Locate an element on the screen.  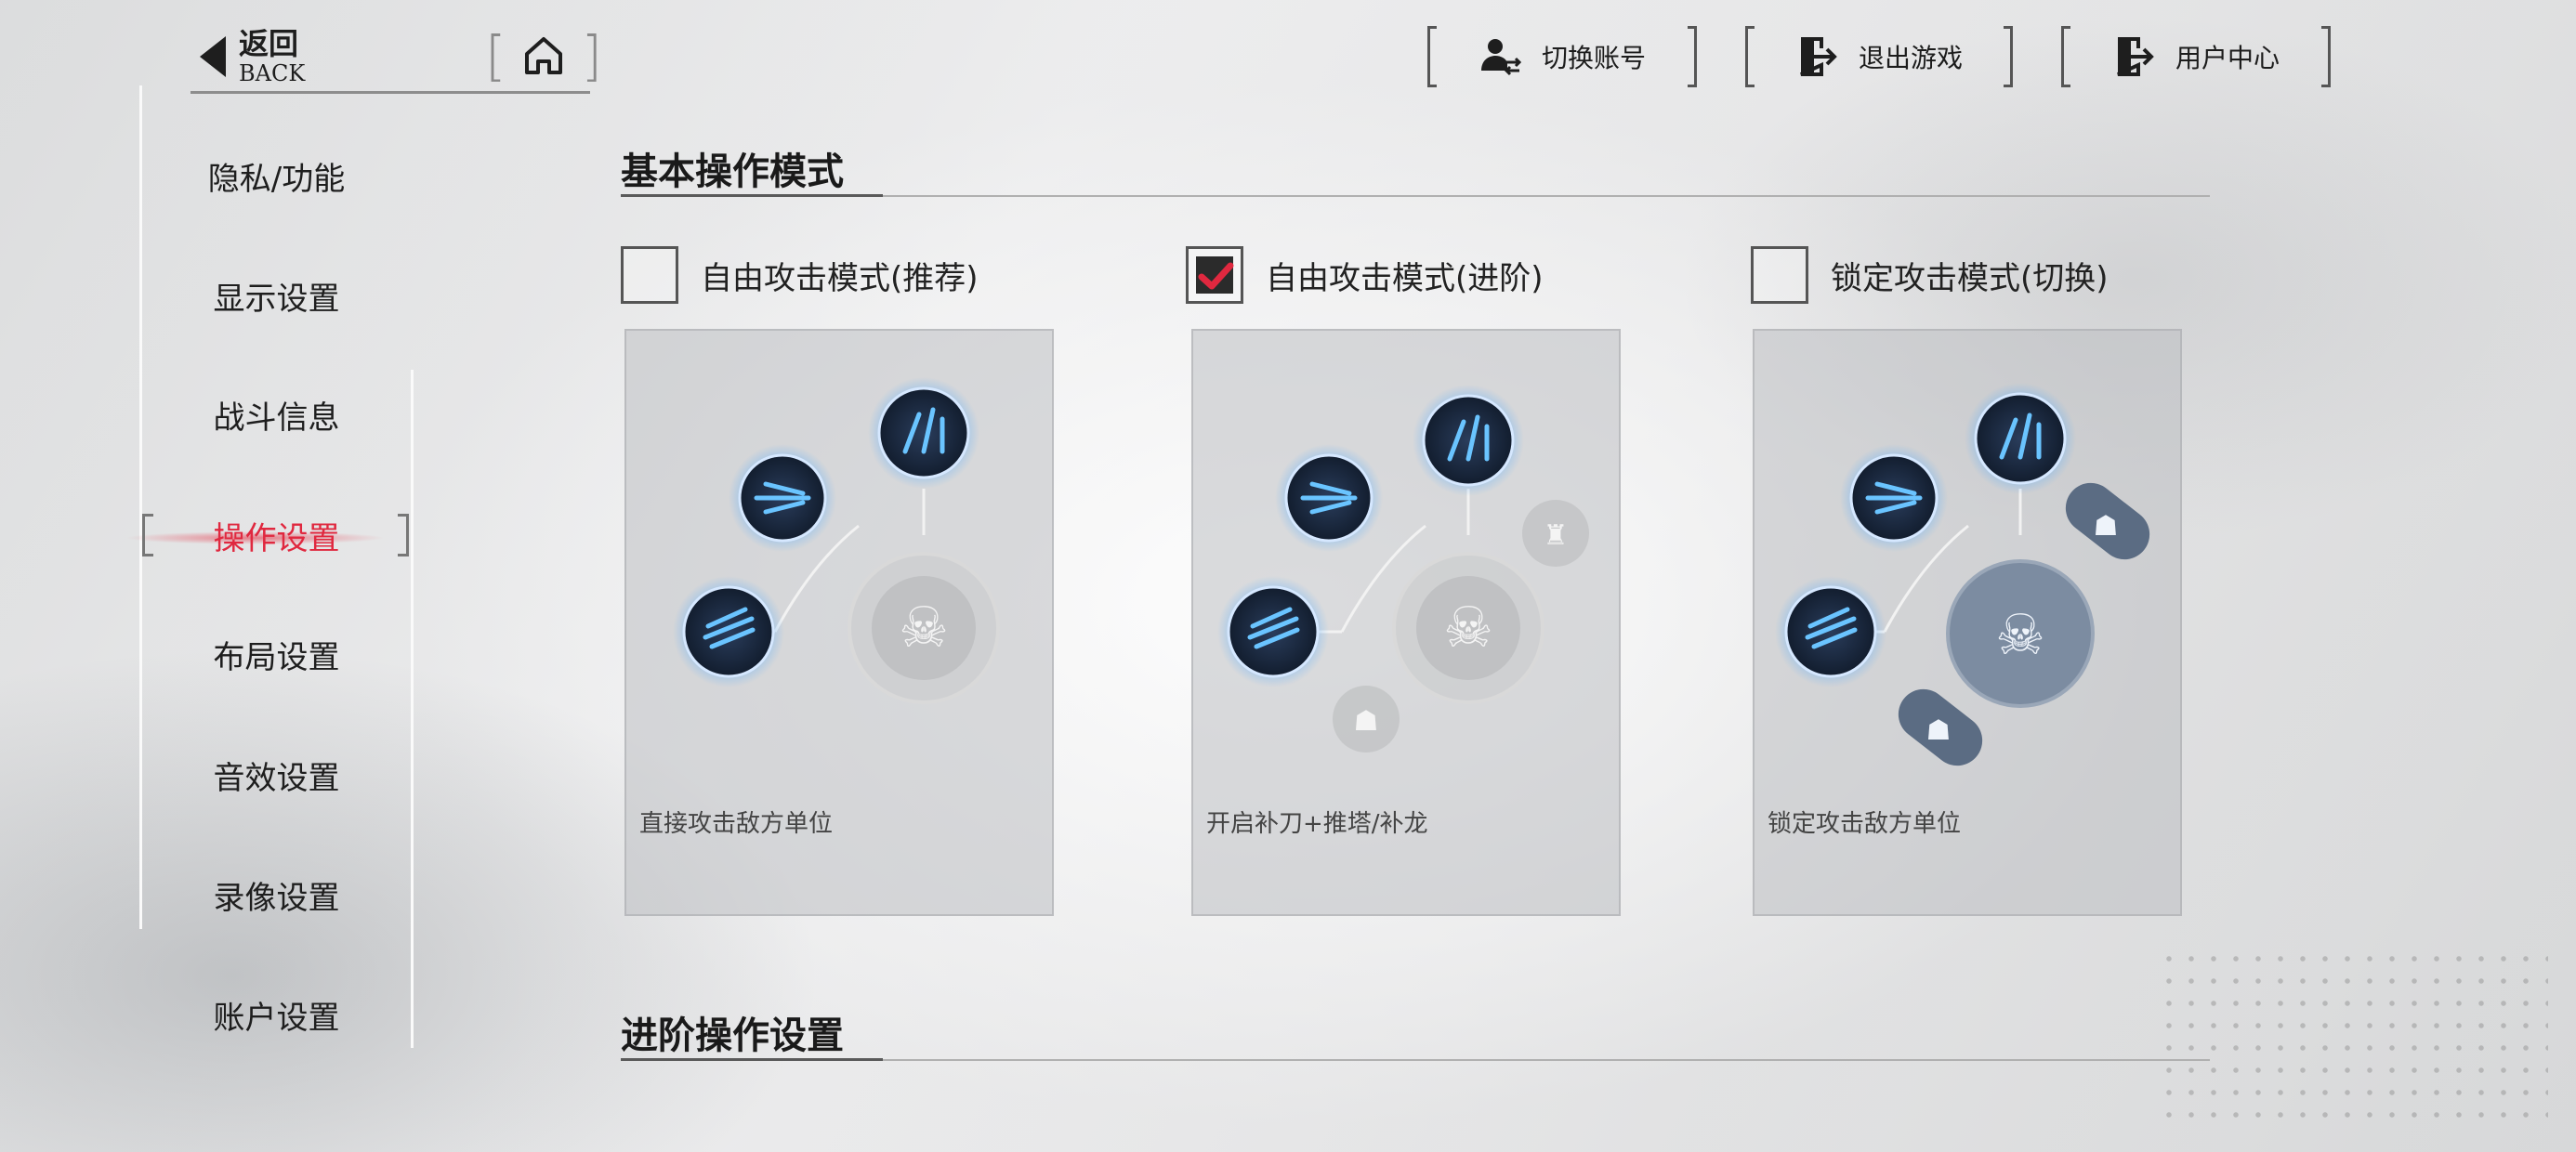
mode-description-1: 直接攻击敌方单位 is located at coordinates (736, 824).